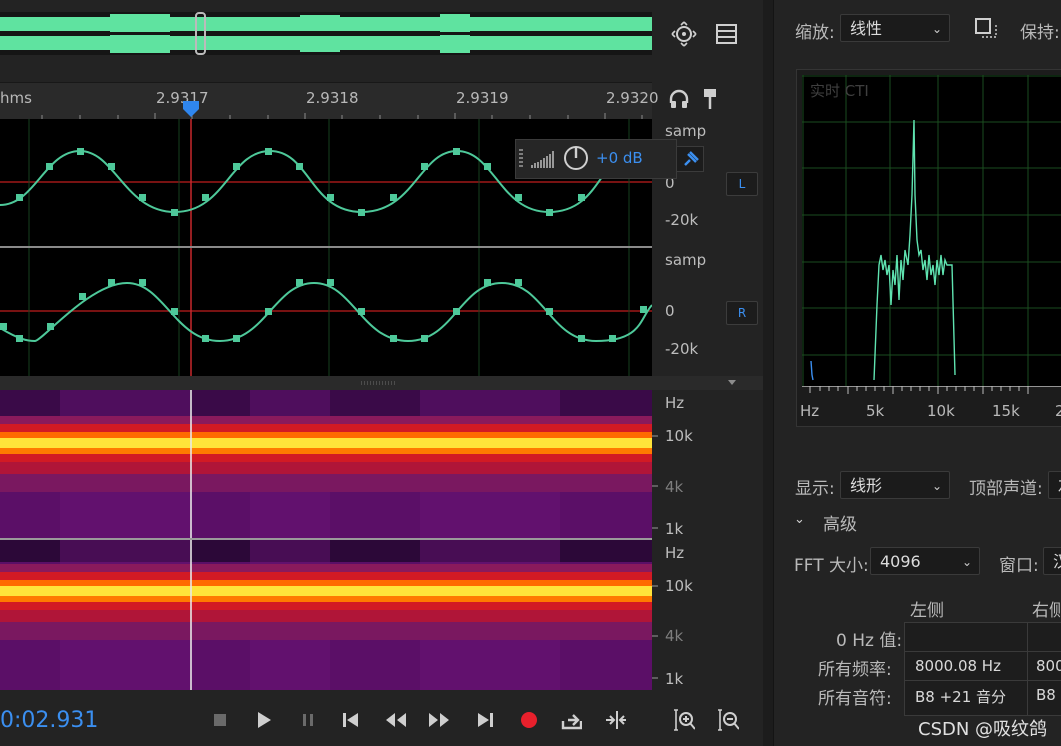 Image resolution: width=1061 pixels, height=746 pixels. Describe the element at coordinates (925, 561) in the screenshot. I see `fft-size-dropdown: 4096 ⌄` at that location.